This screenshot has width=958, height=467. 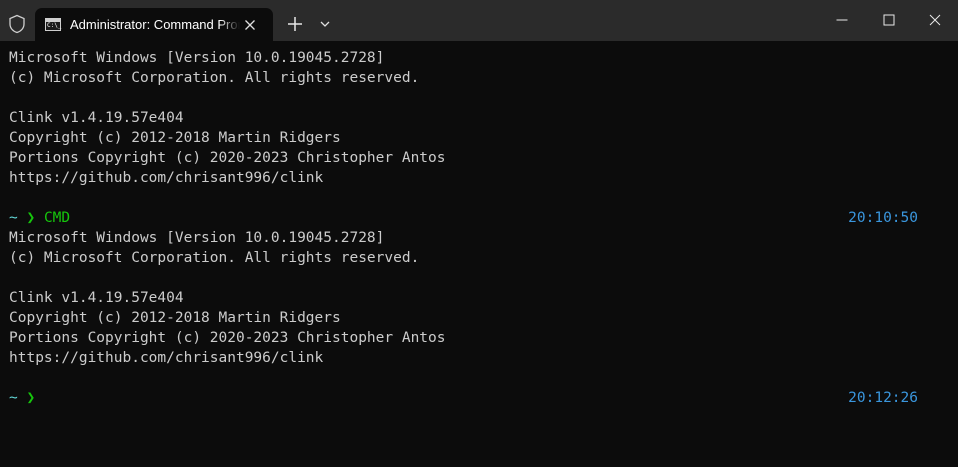 I want to click on plus-icon, so click(x=295, y=24).